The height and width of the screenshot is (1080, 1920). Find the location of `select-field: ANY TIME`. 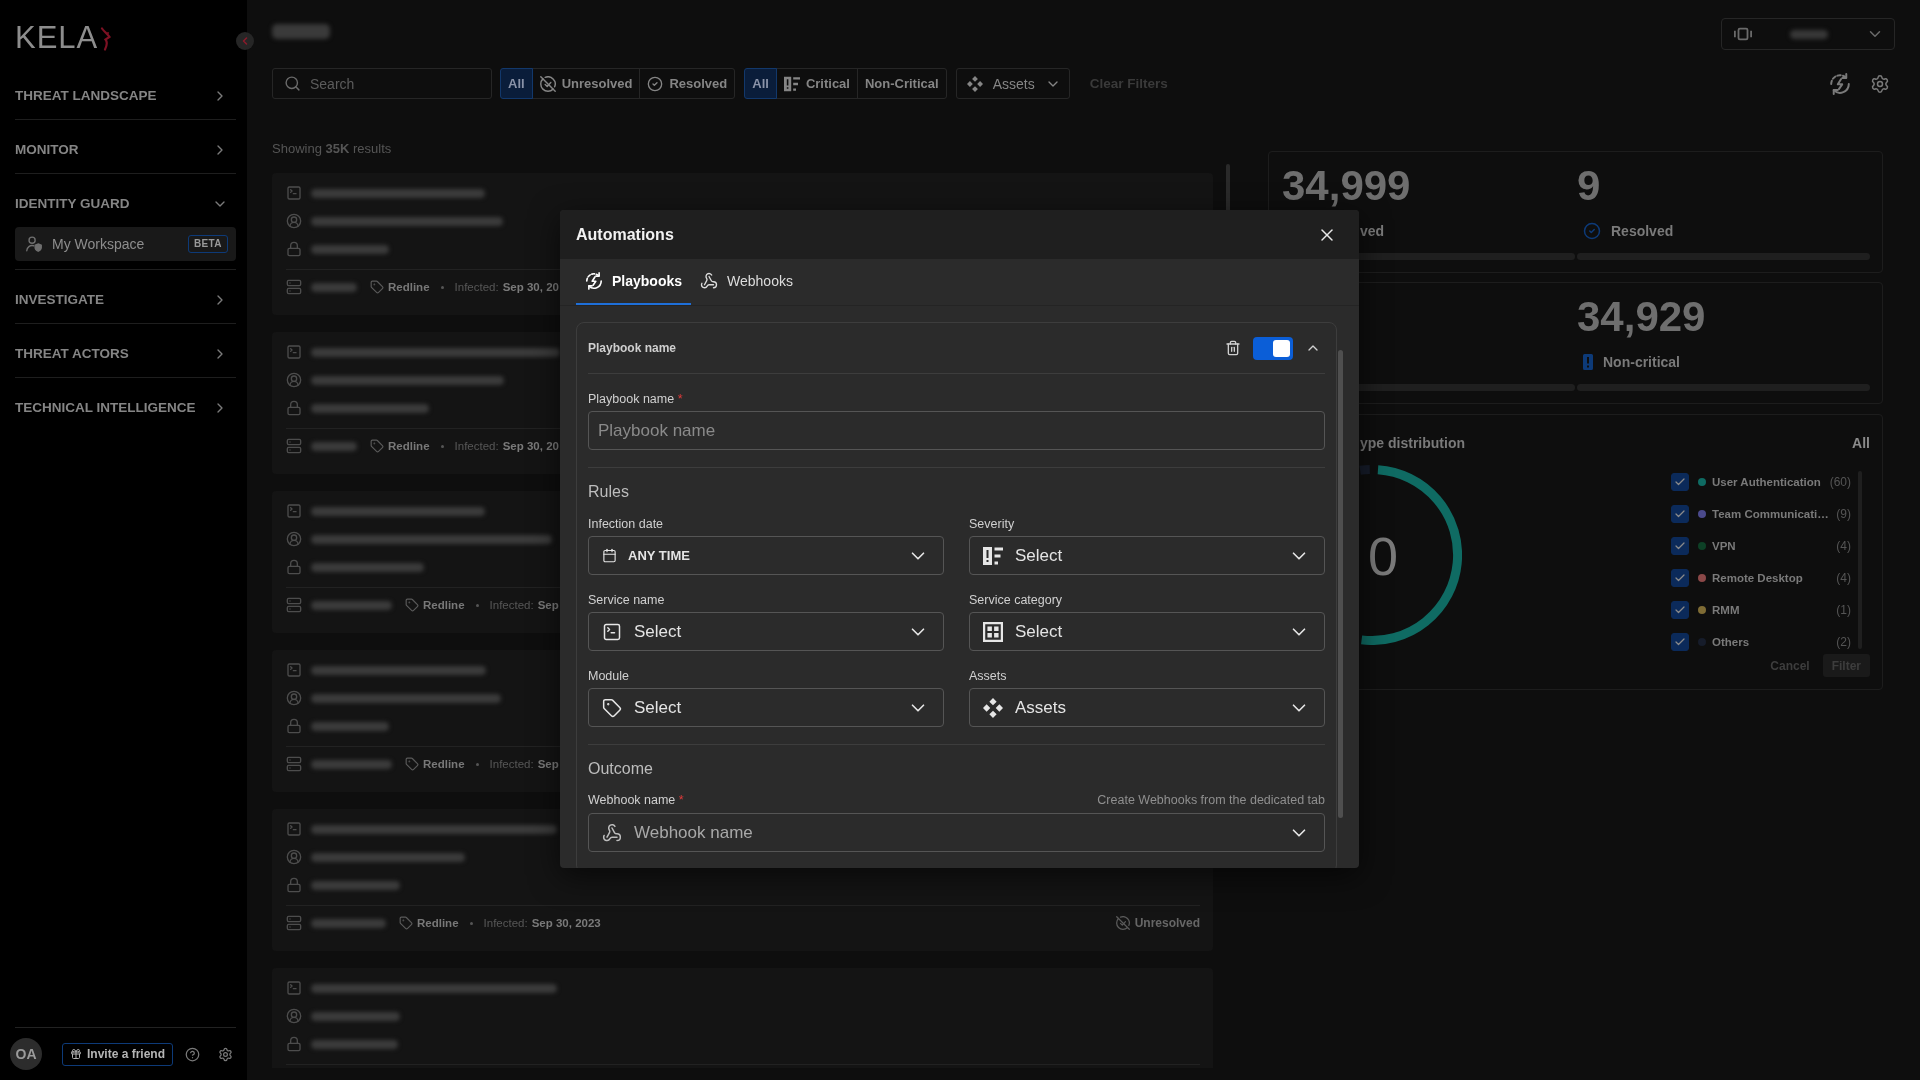

select-field: ANY TIME is located at coordinates (766, 555).